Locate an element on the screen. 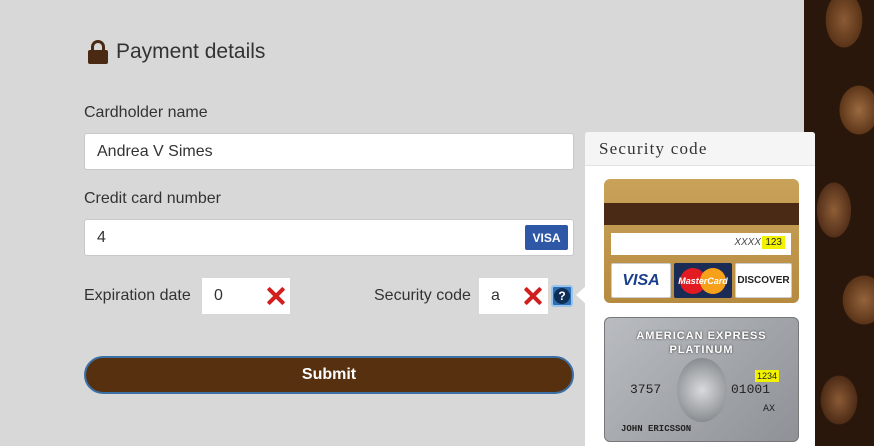 This screenshot has height=446, width=874. card-digits: XXXX is located at coordinates (747, 242).